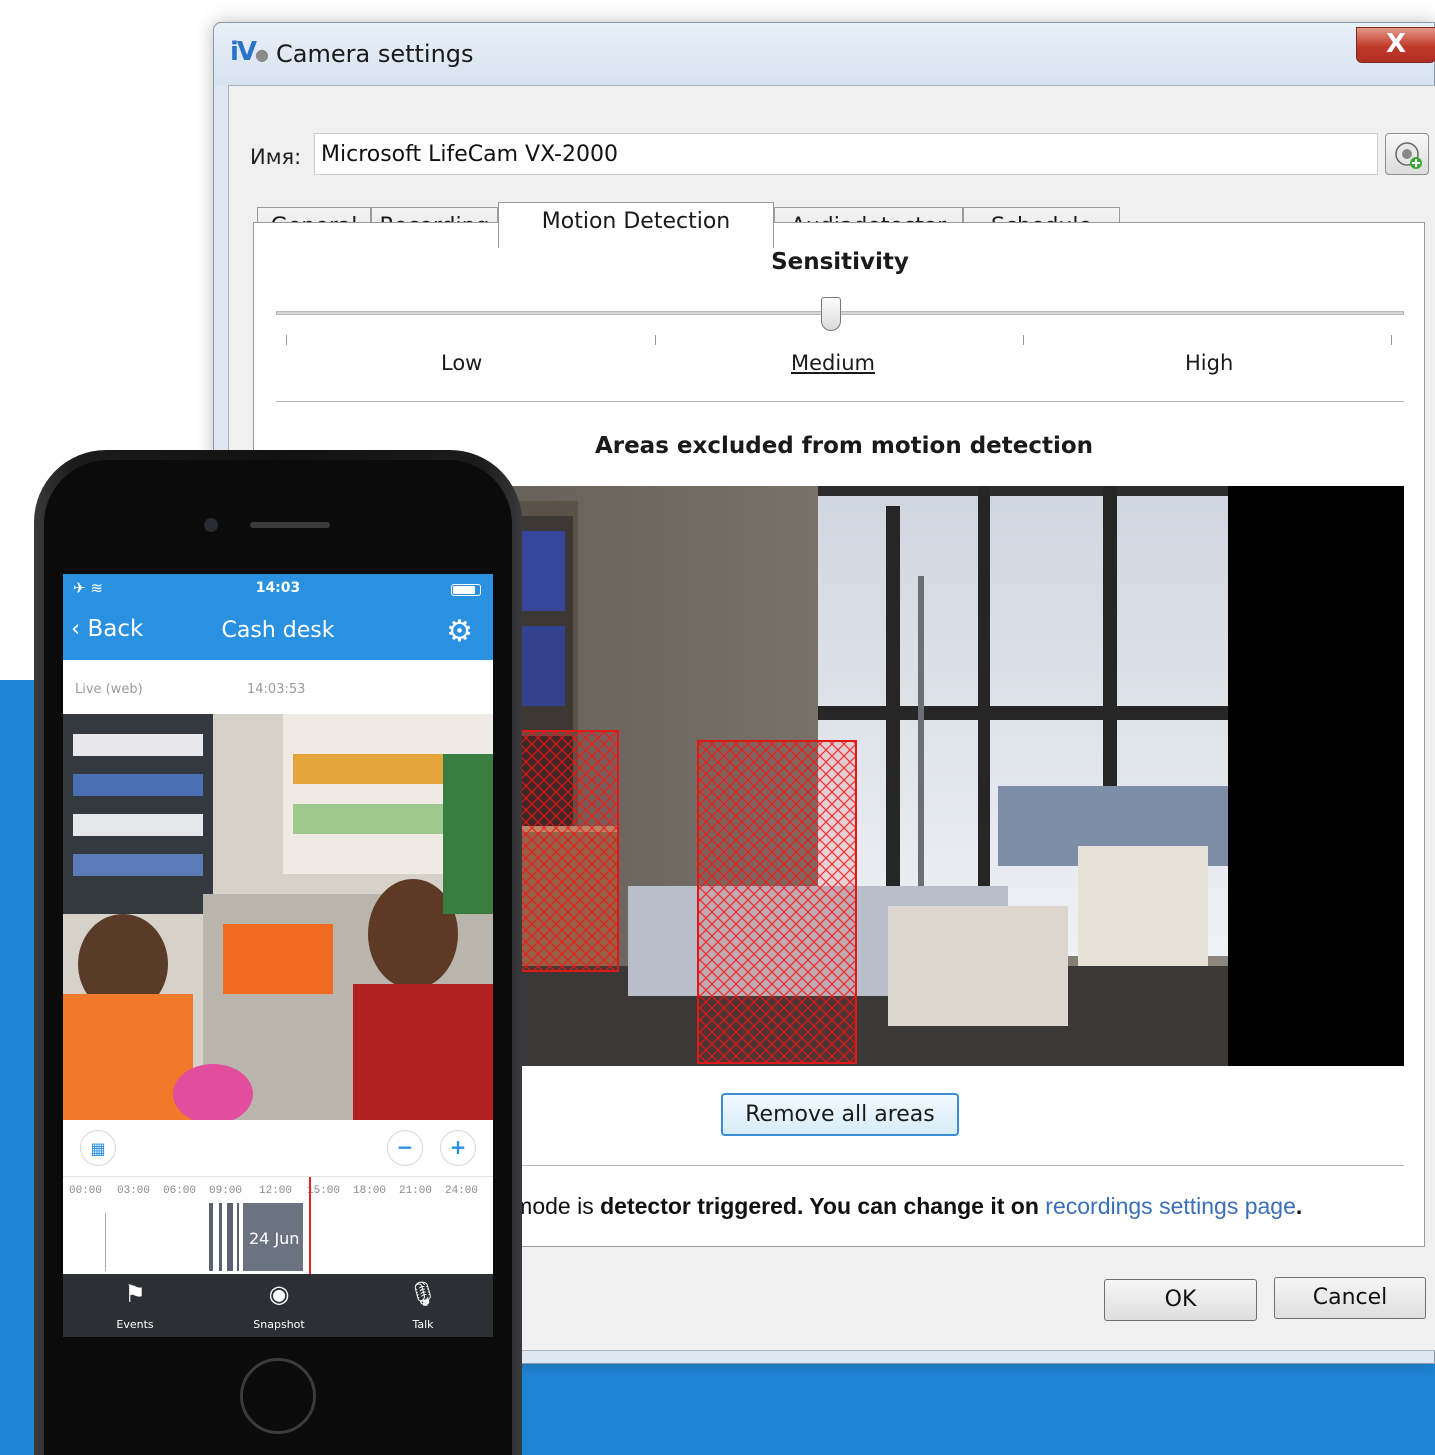  I want to click on sensitivity-slider-thumb, so click(831, 314).